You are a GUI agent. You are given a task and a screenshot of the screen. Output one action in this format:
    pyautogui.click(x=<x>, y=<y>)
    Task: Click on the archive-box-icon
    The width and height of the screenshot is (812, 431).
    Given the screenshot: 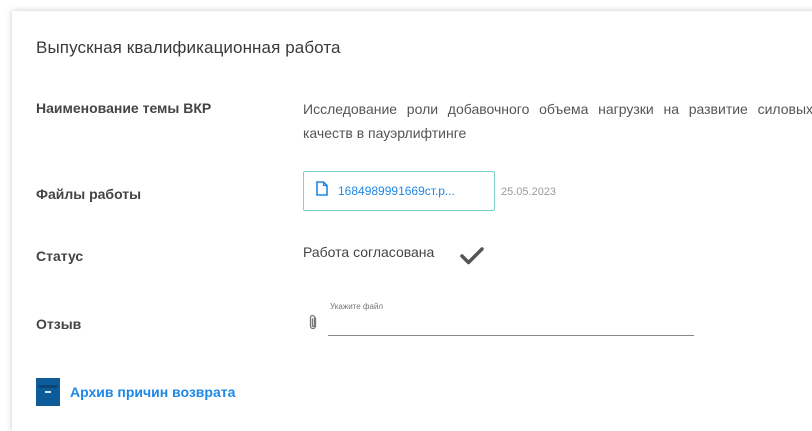 What is the action you would take?
    pyautogui.click(x=48, y=392)
    